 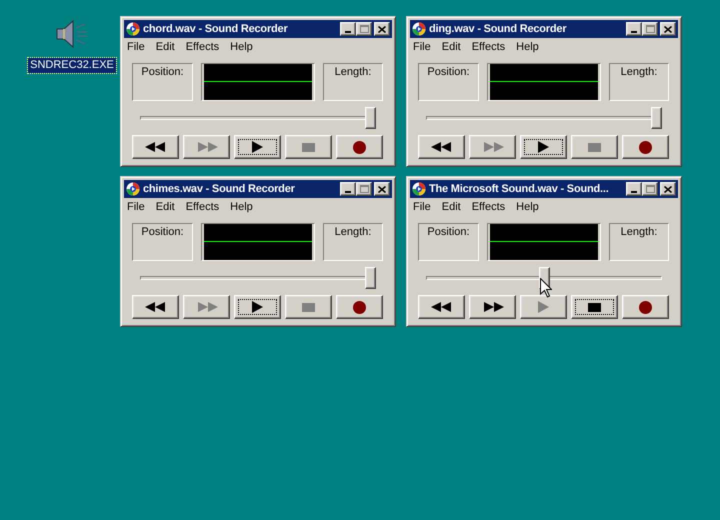 What do you see at coordinates (72, 34) in the screenshot?
I see `speaker-icon` at bounding box center [72, 34].